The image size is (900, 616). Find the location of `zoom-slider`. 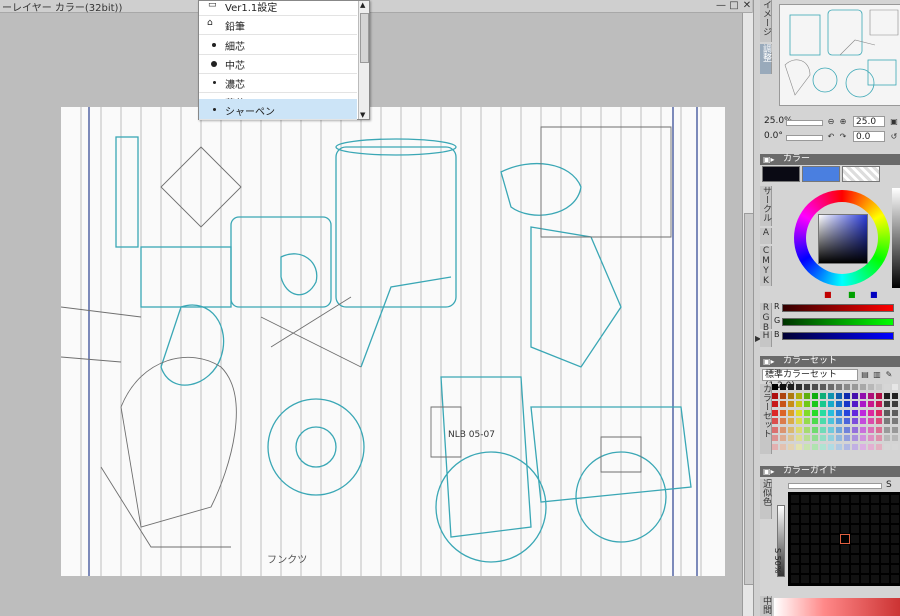

zoom-slider is located at coordinates (804, 123).